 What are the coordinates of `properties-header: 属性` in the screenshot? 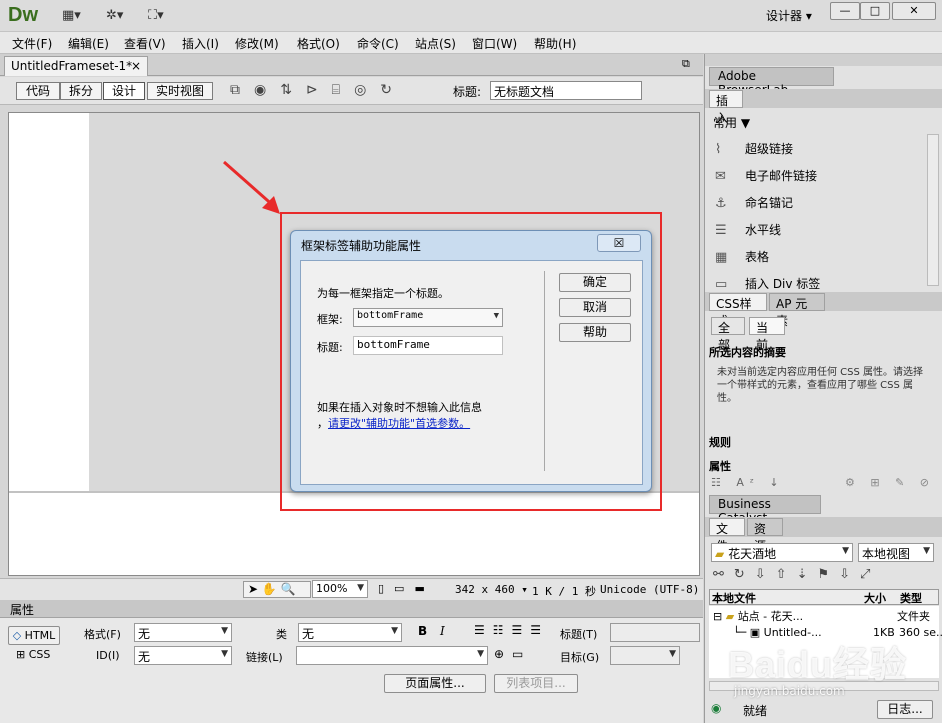 It's located at (351, 609).